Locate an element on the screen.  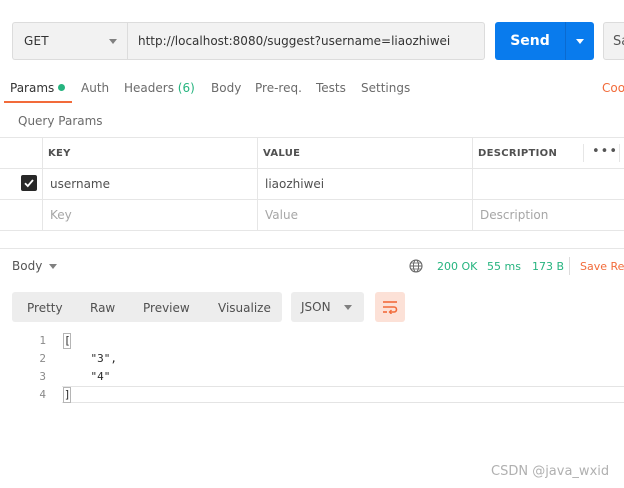
response-divider is located at coordinates (312, 248).